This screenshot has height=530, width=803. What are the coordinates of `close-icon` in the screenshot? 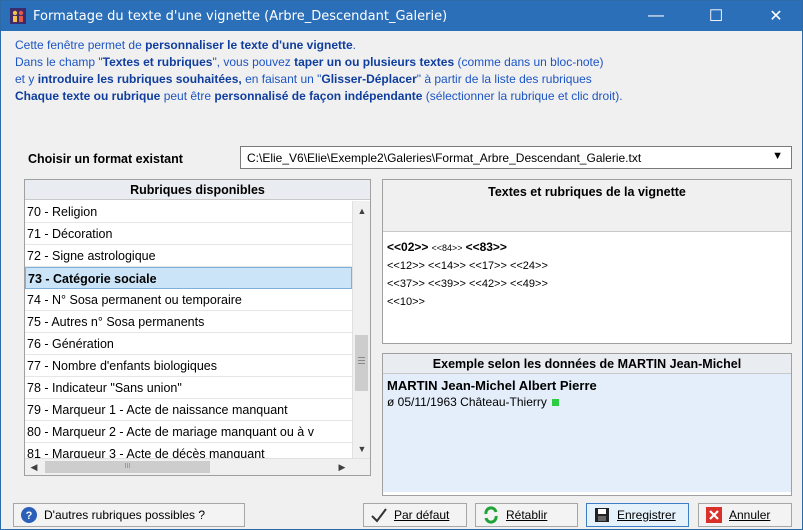 It's located at (714, 515).